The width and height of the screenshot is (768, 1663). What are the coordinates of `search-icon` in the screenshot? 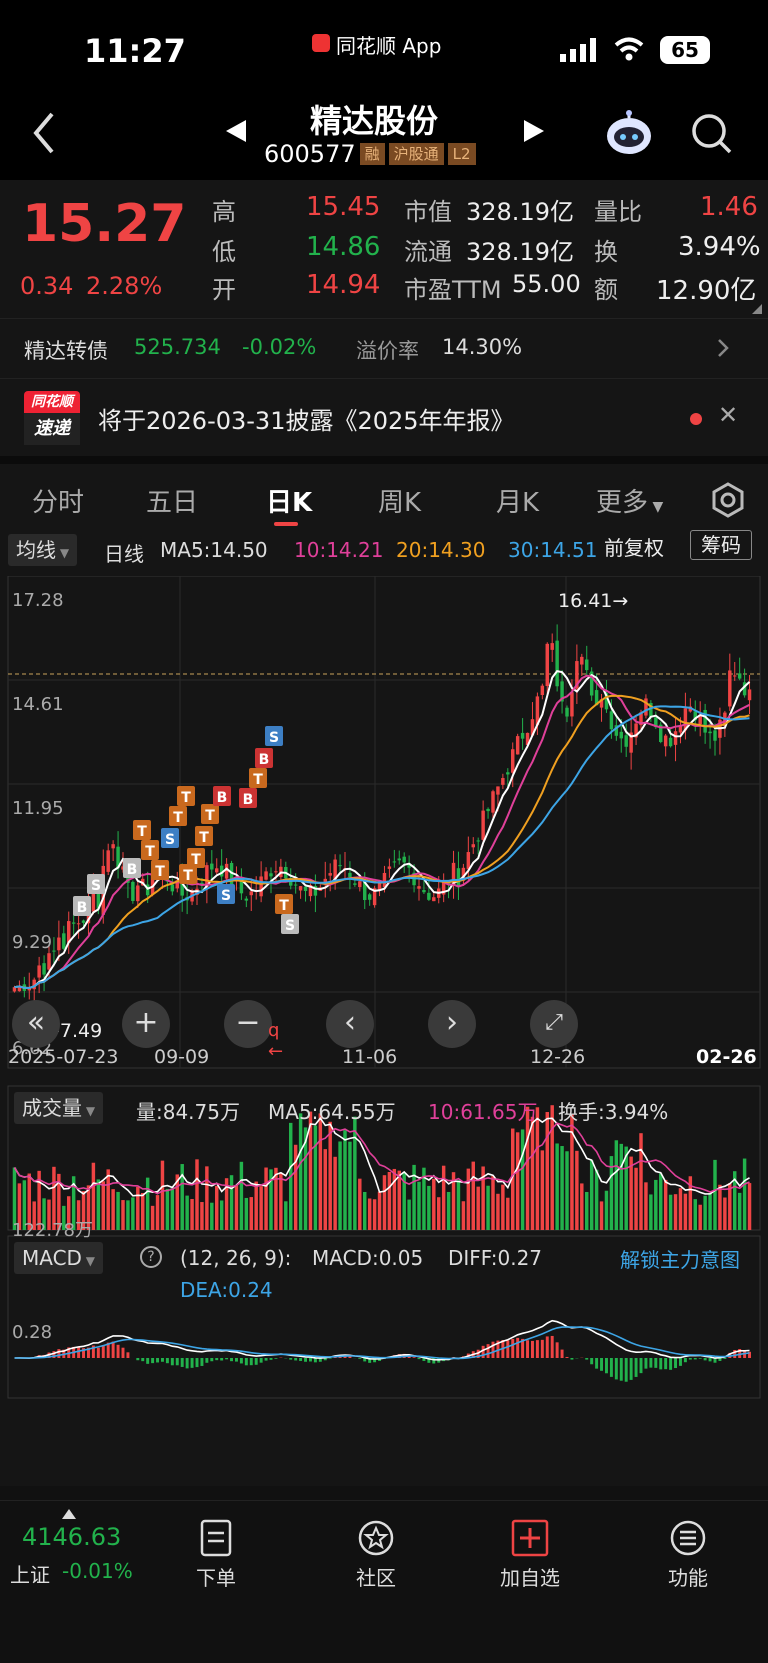 It's located at (712, 136).